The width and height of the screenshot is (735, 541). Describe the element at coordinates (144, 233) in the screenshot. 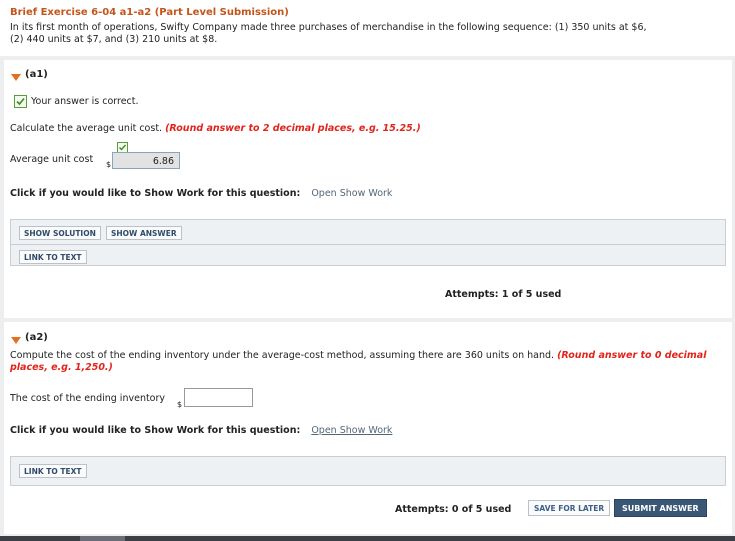

I see `show-answer-button: SHOW ANSWER` at that location.